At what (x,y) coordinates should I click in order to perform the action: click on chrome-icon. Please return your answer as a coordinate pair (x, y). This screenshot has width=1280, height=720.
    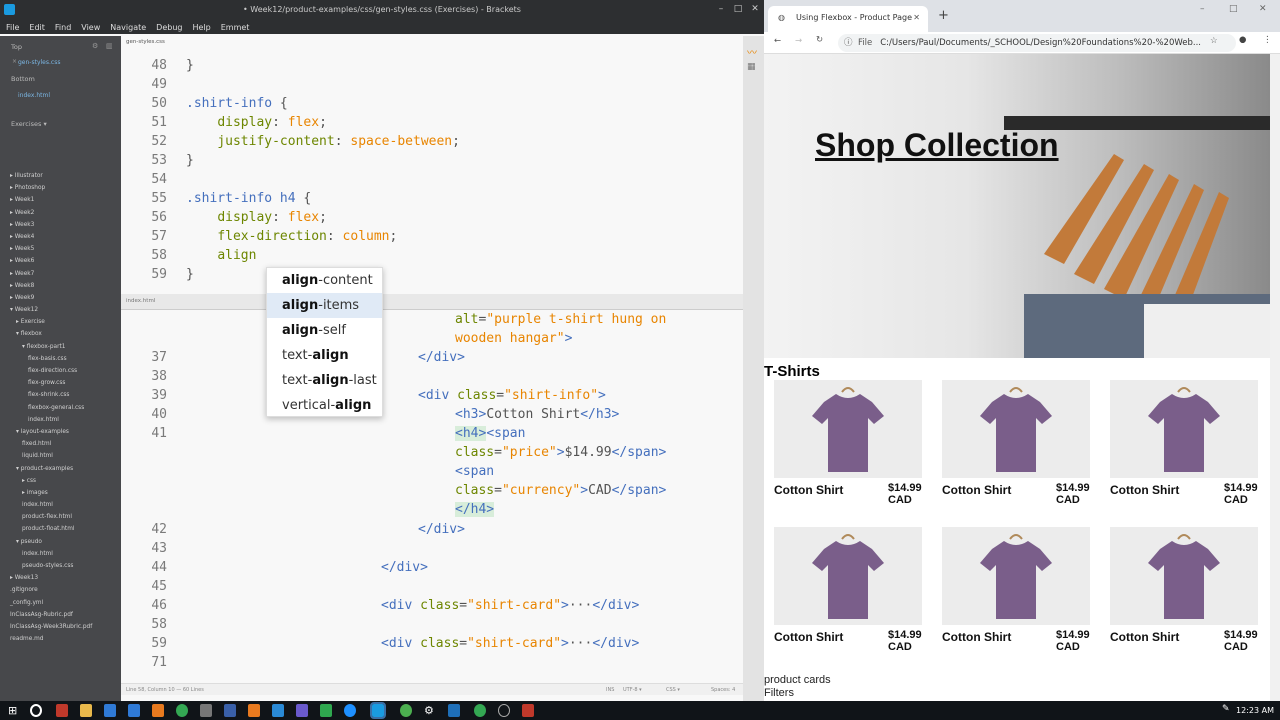
    Looking at the image, I should click on (480, 710).